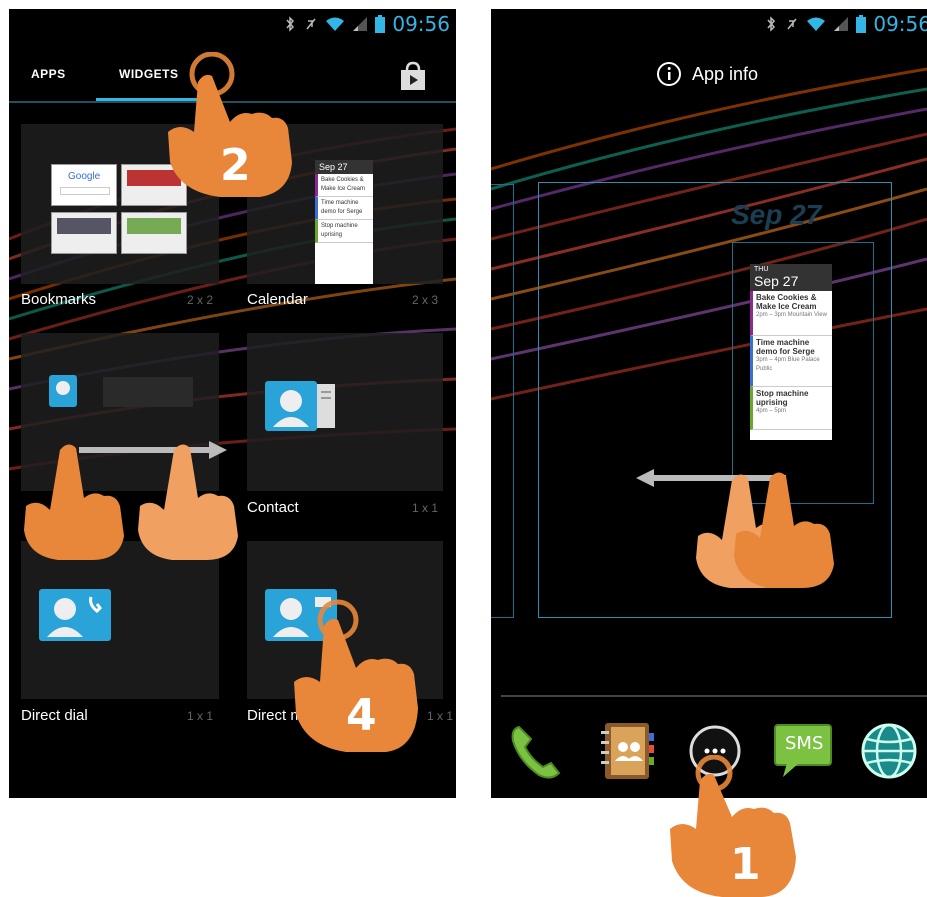  Describe the element at coordinates (344, 167) in the screenshot. I see `calendar-thumb-date: Sep 27` at that location.